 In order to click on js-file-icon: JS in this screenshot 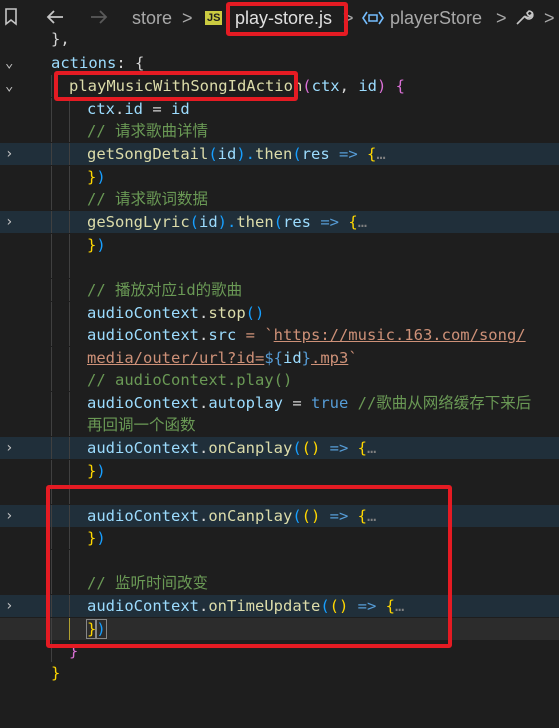, I will do `click(214, 18)`.